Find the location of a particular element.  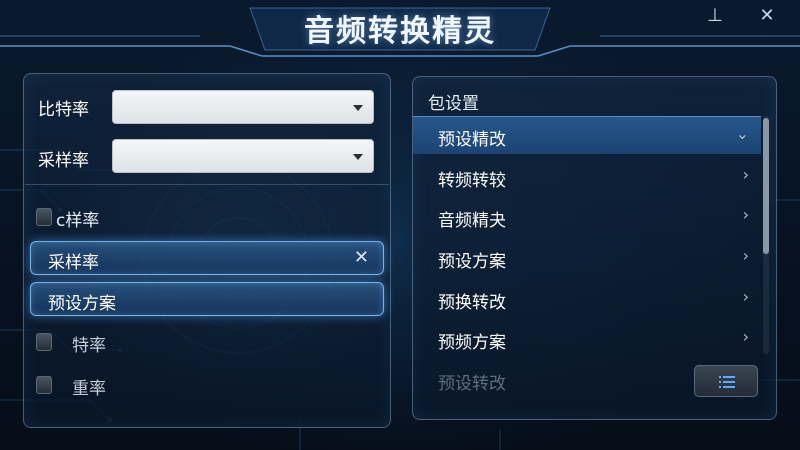

check-option-label: 特率 is located at coordinates (89, 346).